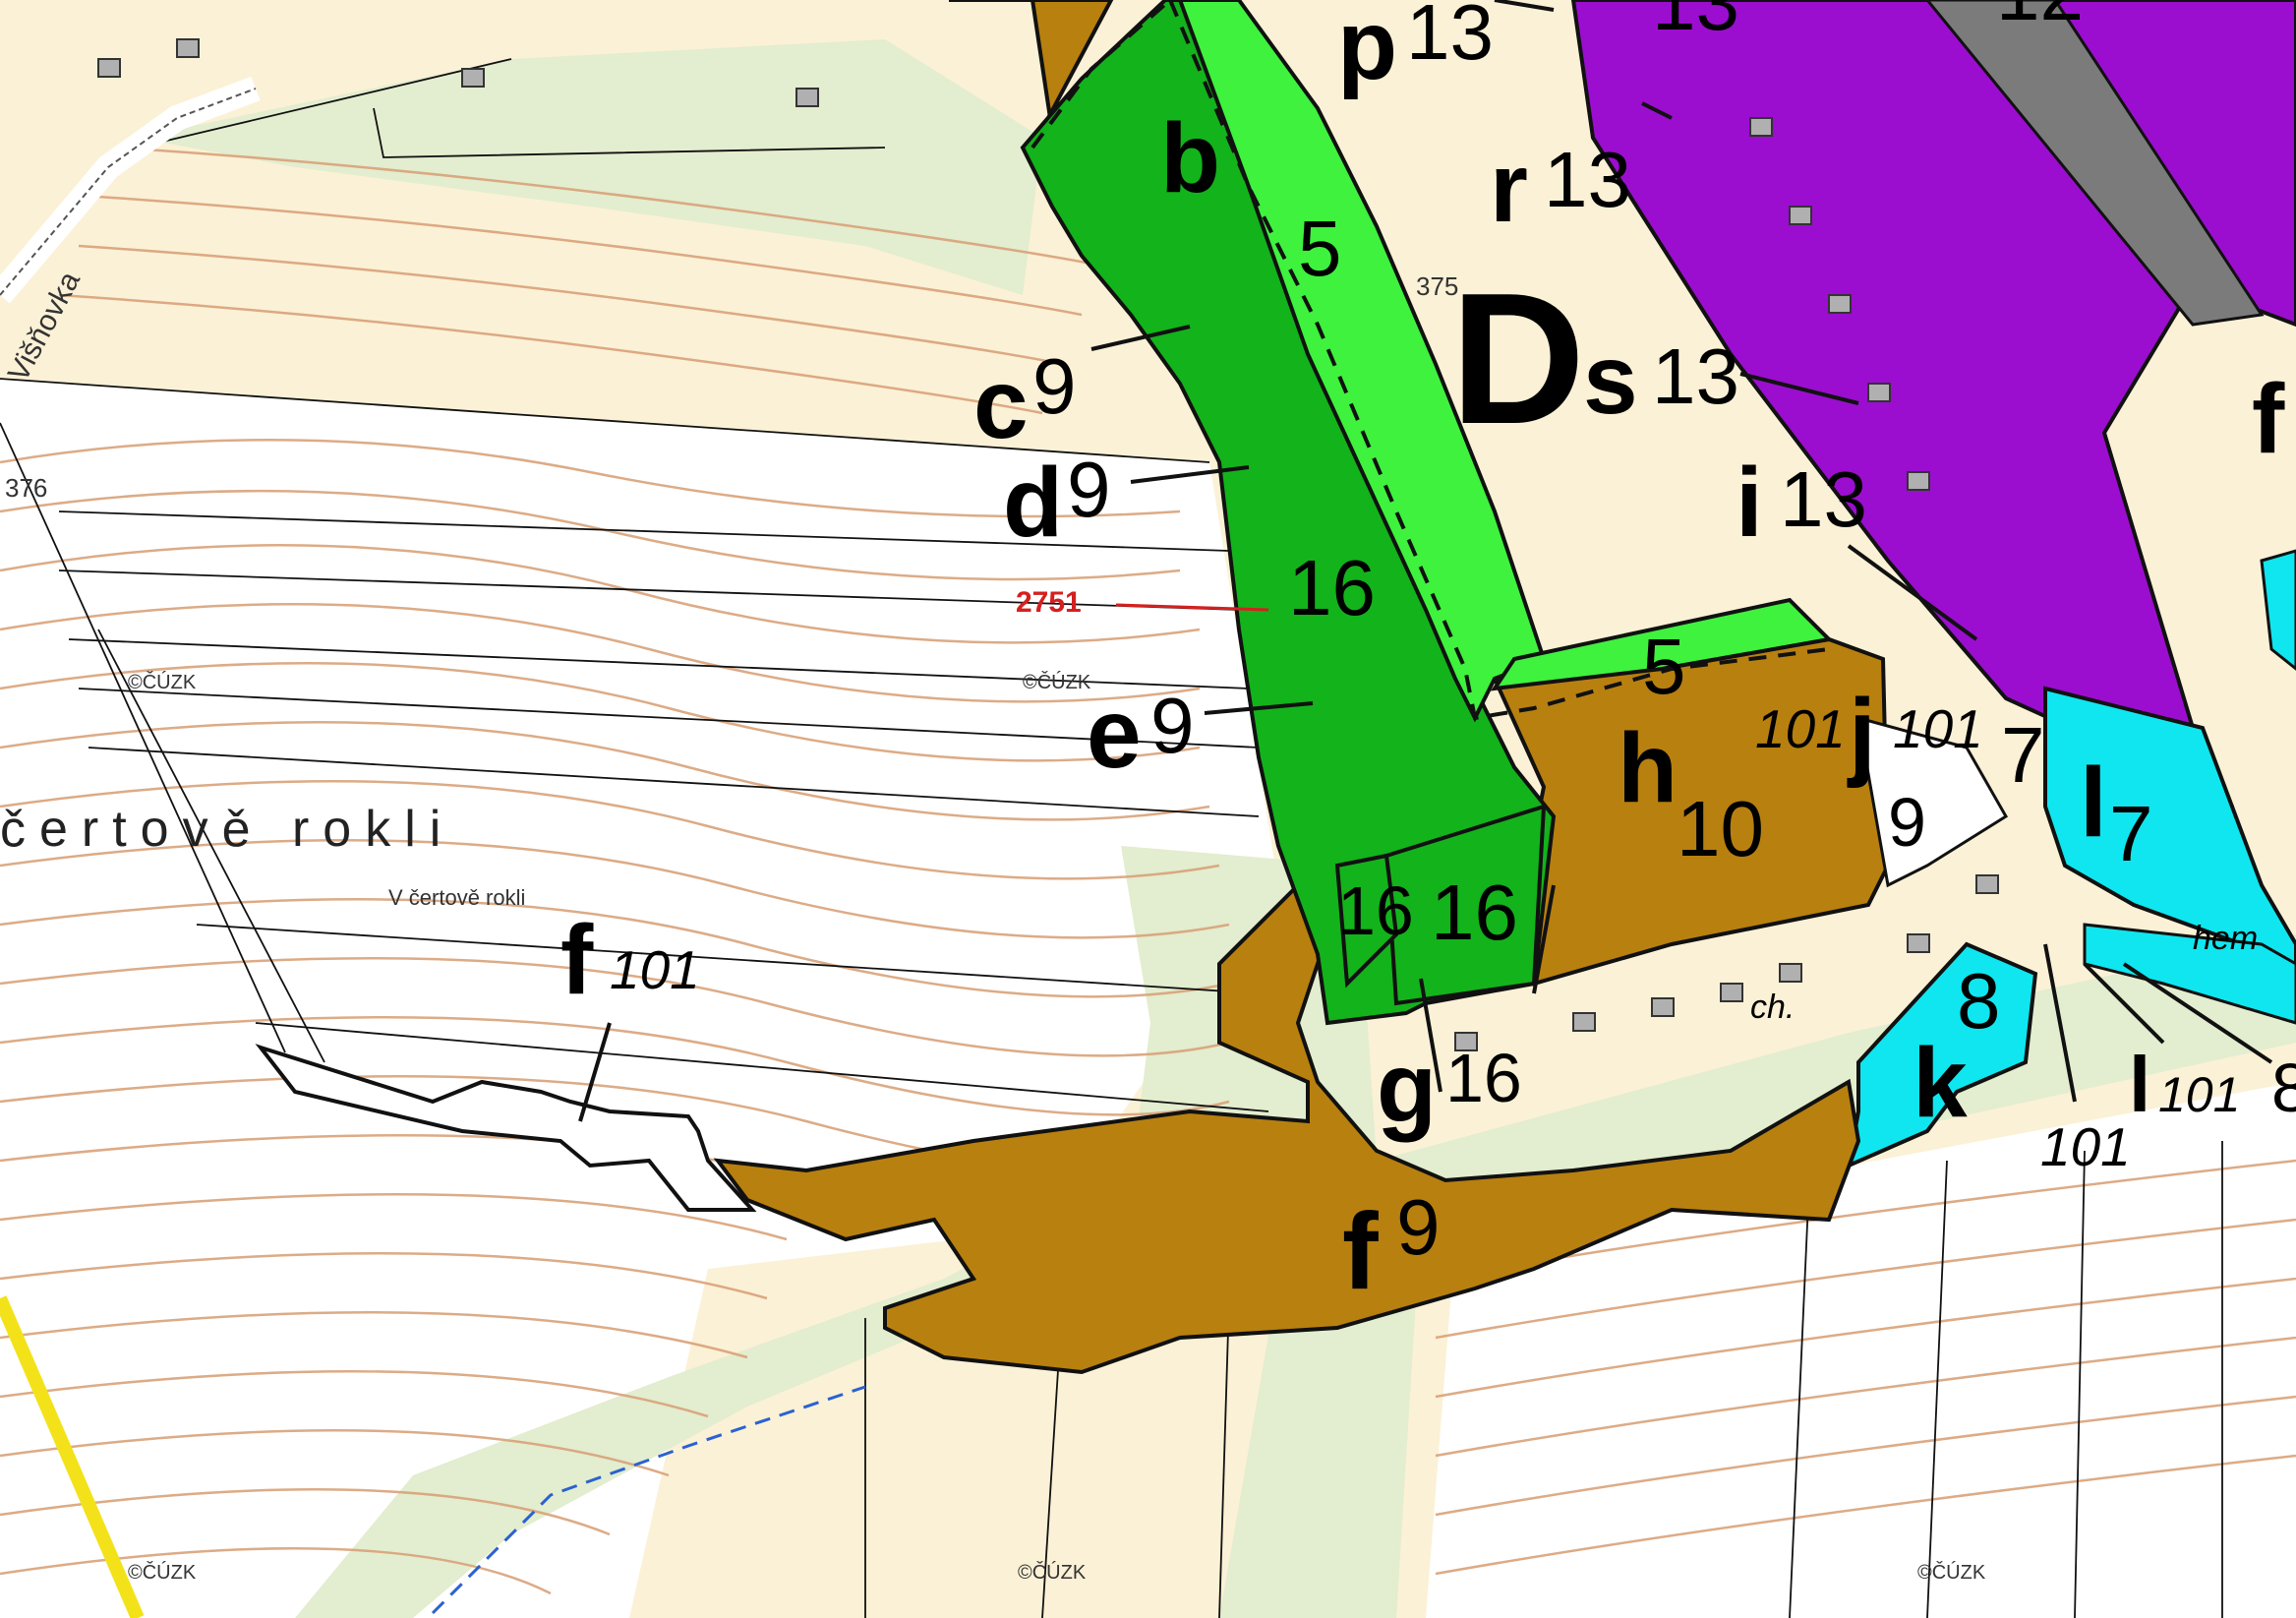 The image size is (2296, 1618). Describe the element at coordinates (1587, 180) in the screenshot. I see `zone-label-r-num: 13` at that location.